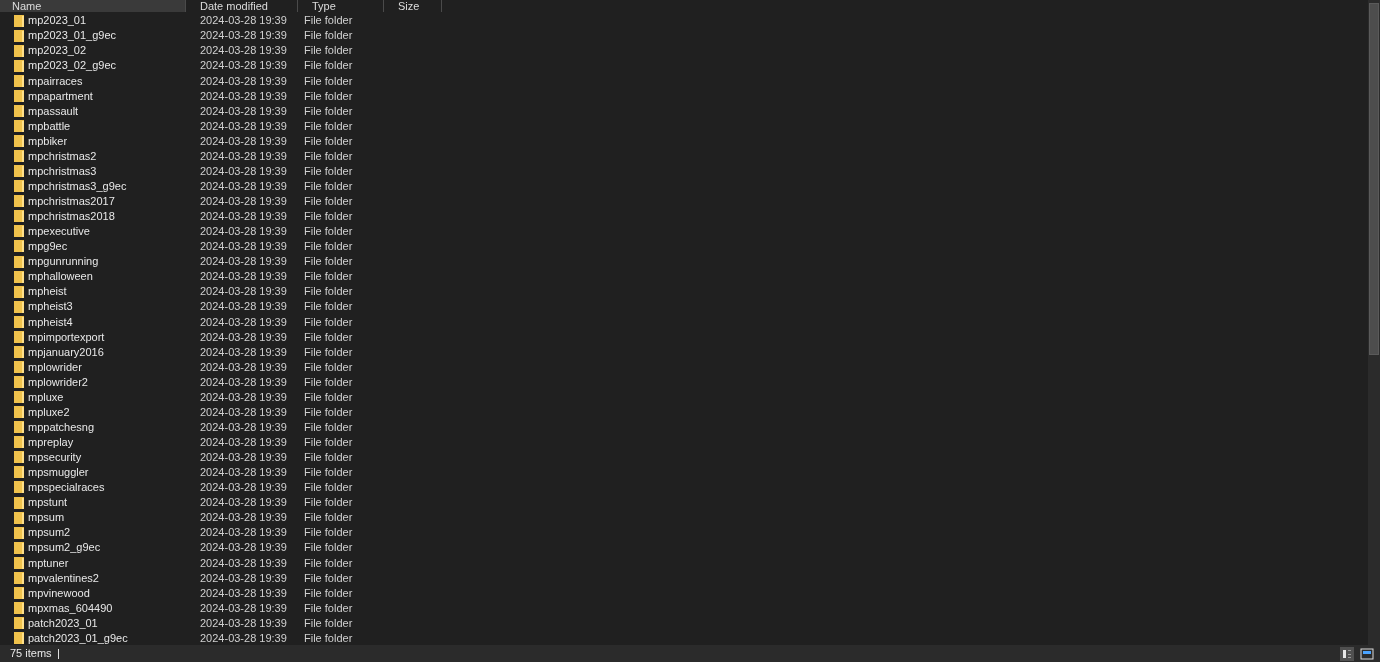  What do you see at coordinates (49, 532) in the screenshot?
I see `file-name: mpsum2` at bounding box center [49, 532].